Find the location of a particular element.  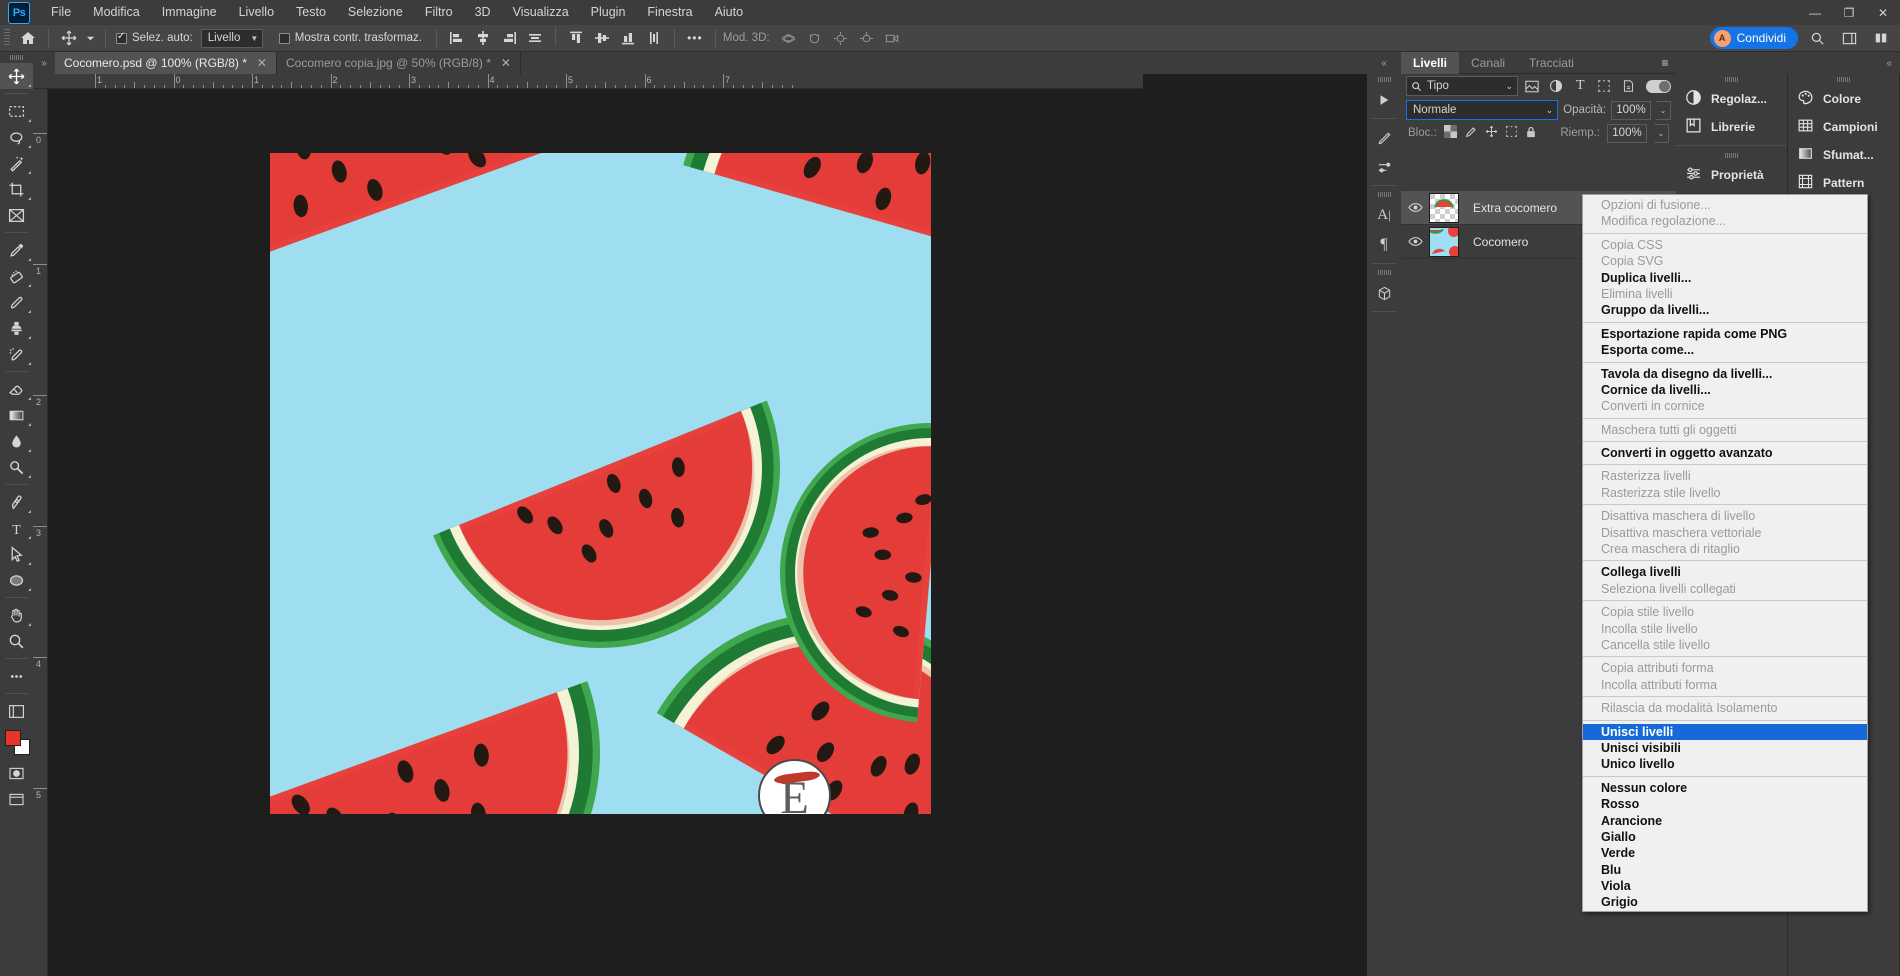

menu-item-immagine: Immagine is located at coordinates (189, 12).